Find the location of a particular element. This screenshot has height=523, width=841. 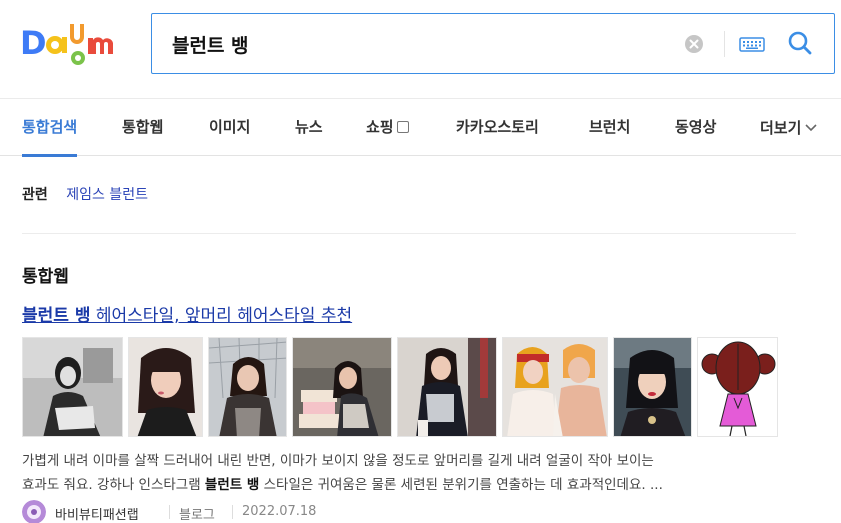

snippet-text: 효과도 줘요. 강하나 인스타그램 is located at coordinates (113, 485).